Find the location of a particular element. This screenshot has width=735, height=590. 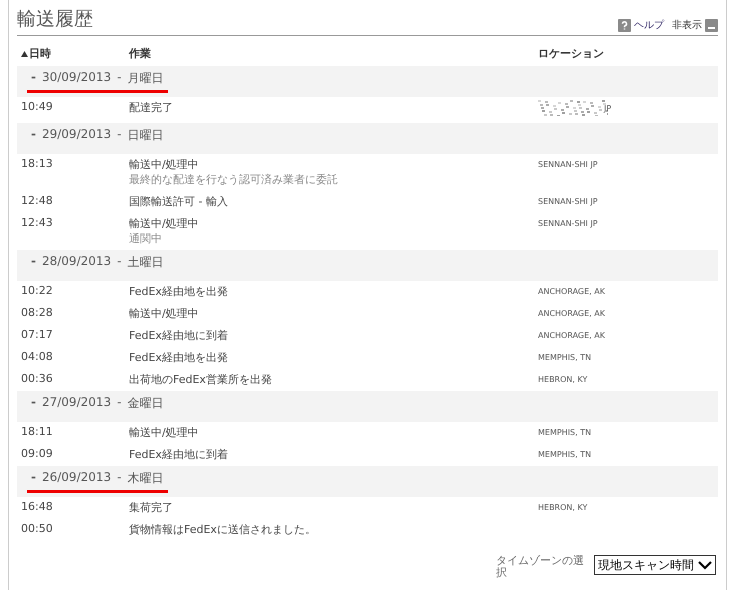

group-date: 26/09/2013 is located at coordinates (77, 478).